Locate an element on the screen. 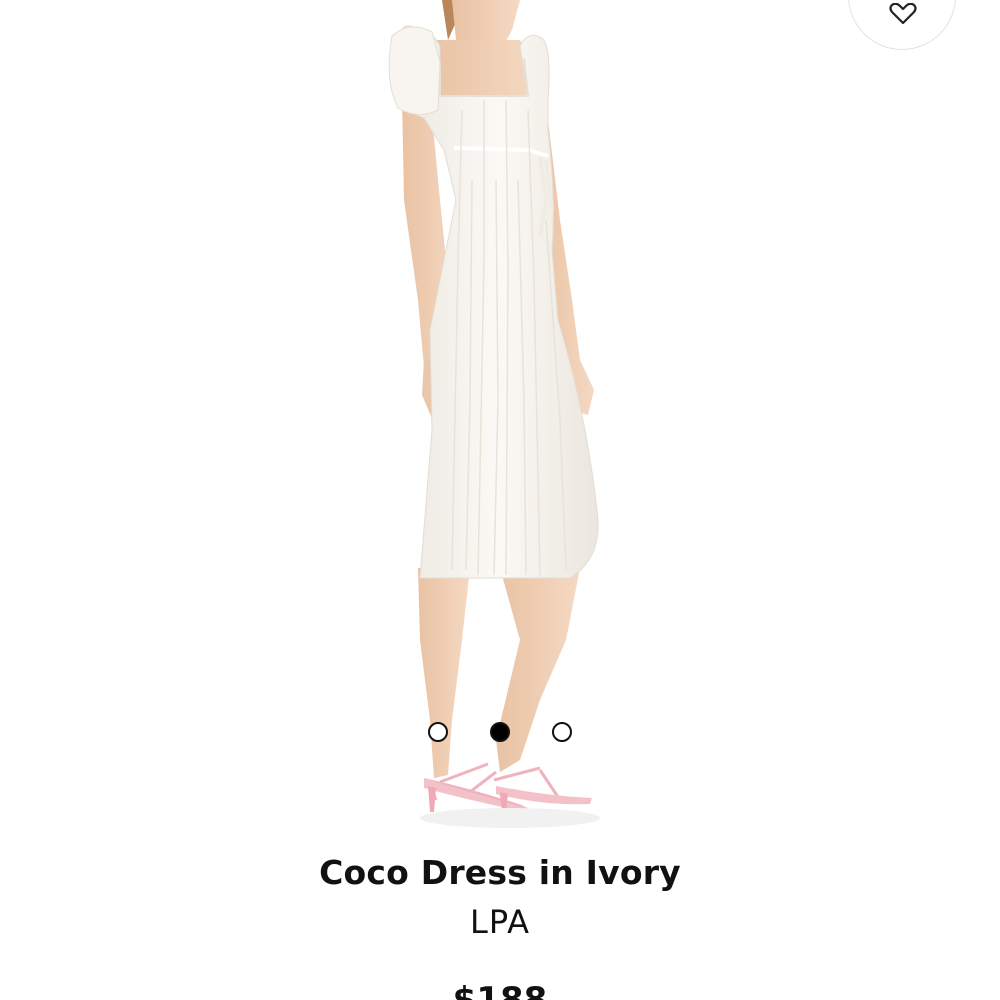 The height and width of the screenshot is (1000, 1000). product-price: $188 is located at coordinates (500, 990).